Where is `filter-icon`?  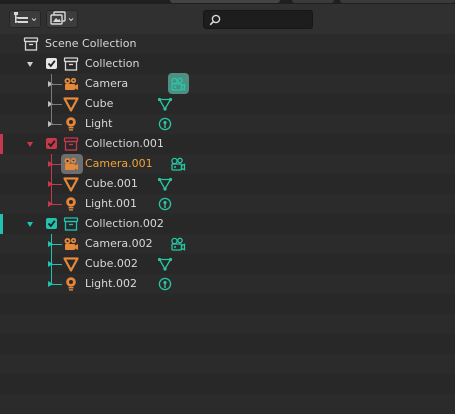 filter-icon is located at coordinates (58, 19).